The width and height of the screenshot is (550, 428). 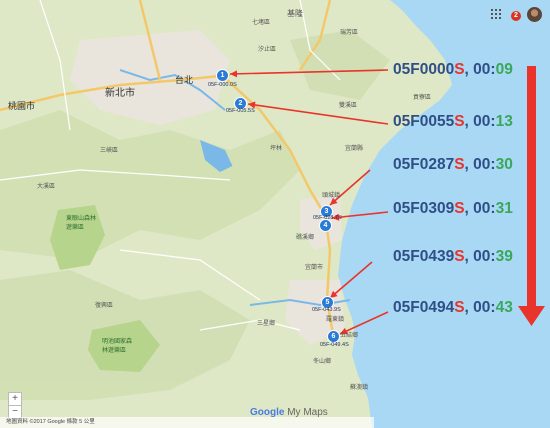 What do you see at coordinates (267, 50) in the screenshot?
I see `place-label: 汐止區` at bounding box center [267, 50].